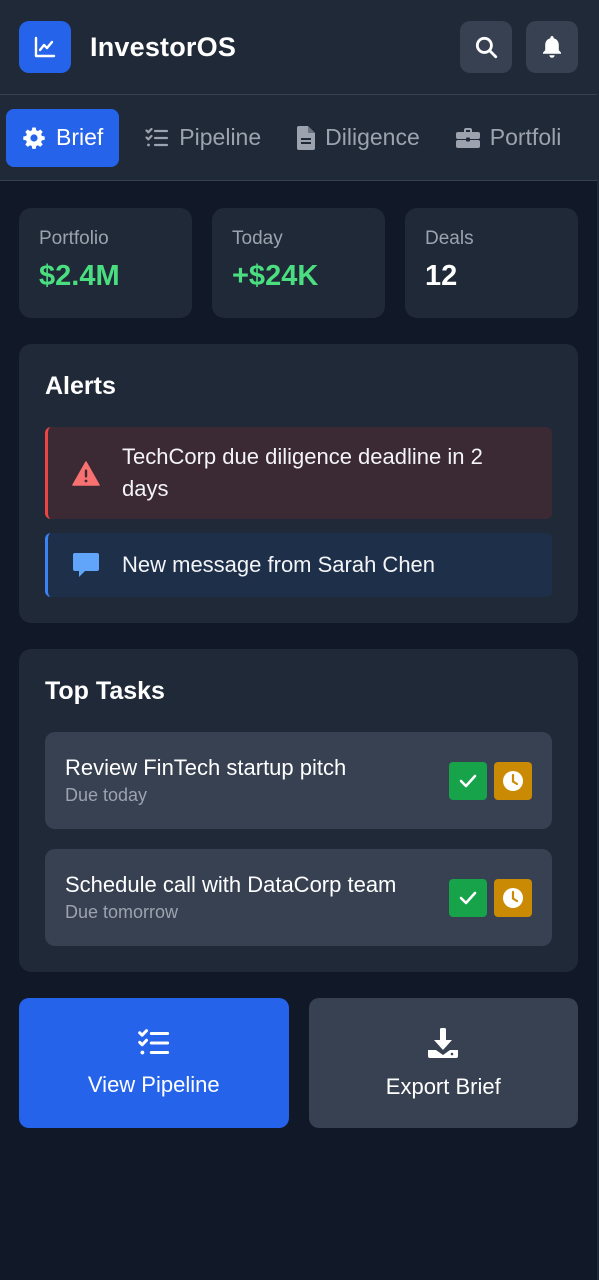 The width and height of the screenshot is (599, 1280). I want to click on alert-text: New message from Sarah Chen, so click(279, 564).